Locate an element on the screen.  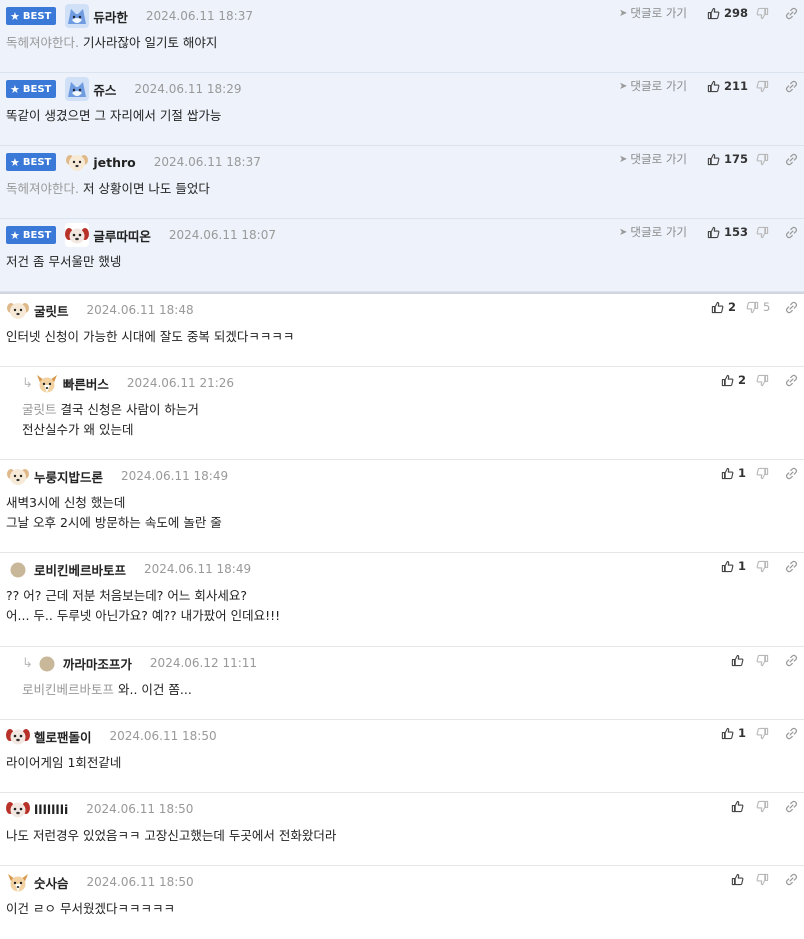
comment-text: 전산실수가 왜 있는데 is located at coordinates (78, 429).